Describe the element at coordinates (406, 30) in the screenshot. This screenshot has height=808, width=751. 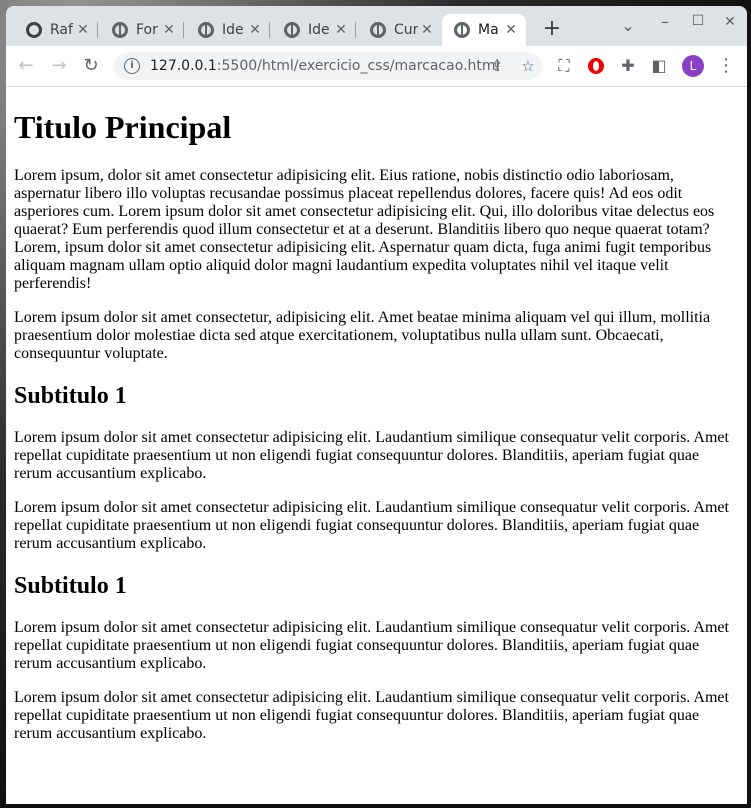
I see `tab-title: Cur` at that location.